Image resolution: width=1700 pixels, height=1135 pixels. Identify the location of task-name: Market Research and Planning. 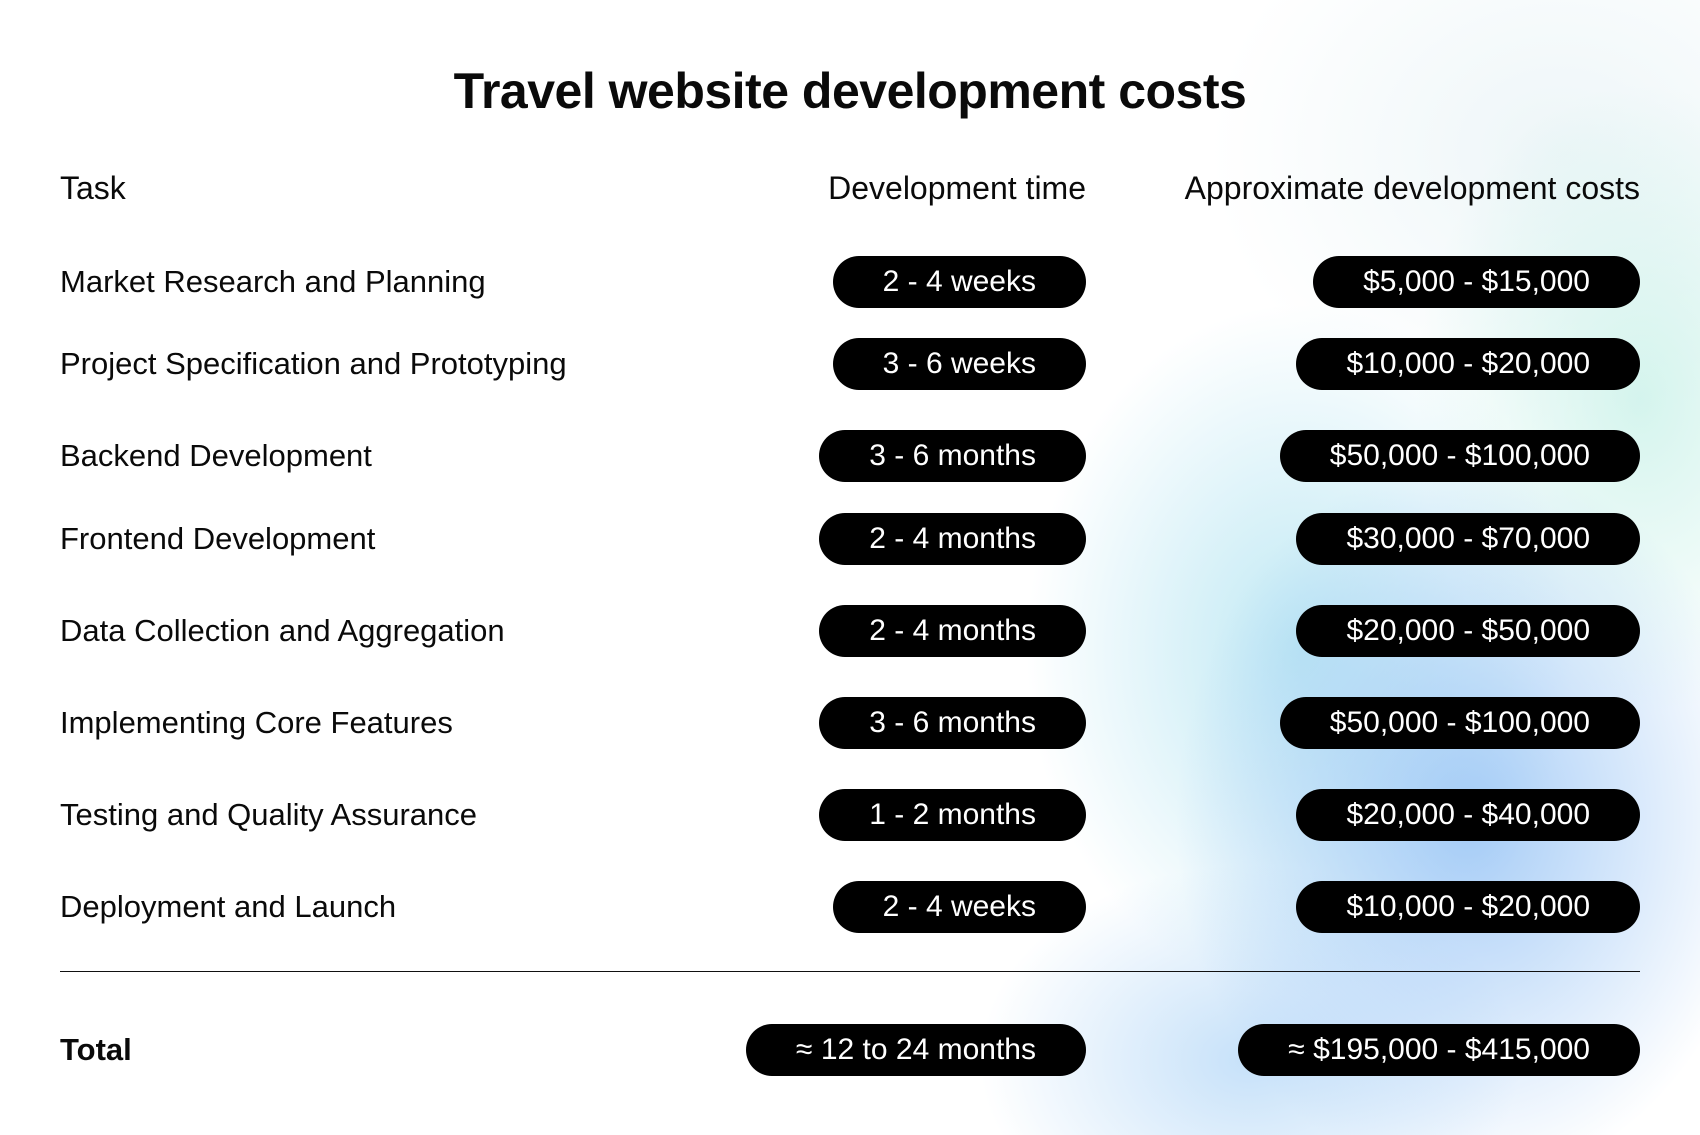
(273, 281).